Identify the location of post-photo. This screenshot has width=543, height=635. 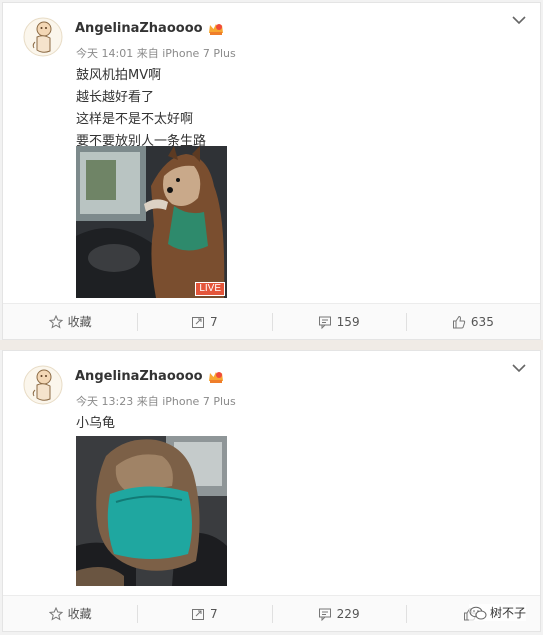
(151, 511).